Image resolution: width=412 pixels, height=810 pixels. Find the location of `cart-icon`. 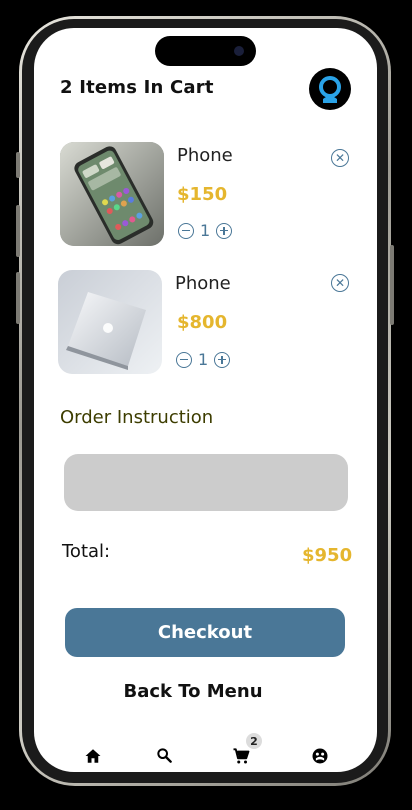

cart-icon is located at coordinates (242, 757).